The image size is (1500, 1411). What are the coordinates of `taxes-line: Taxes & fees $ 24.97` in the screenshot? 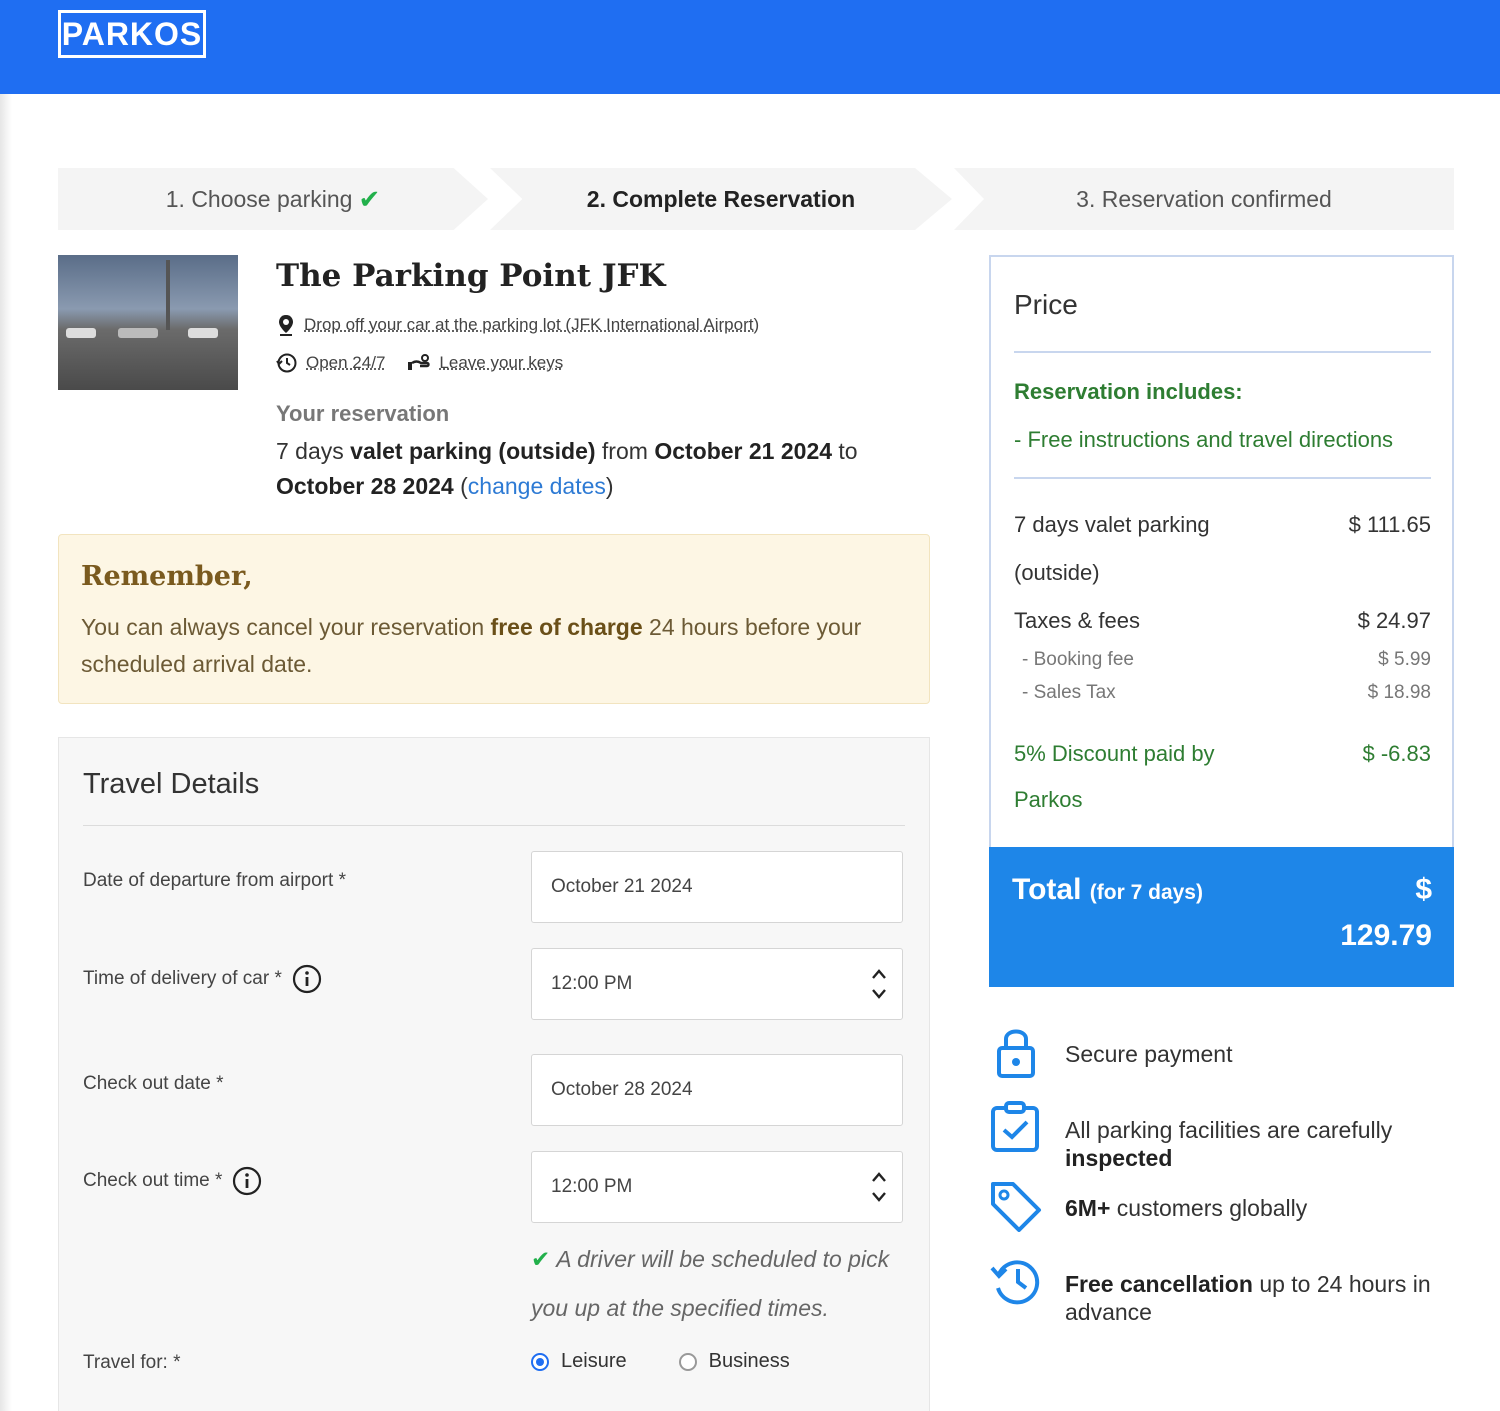 It's located at (1222, 620).